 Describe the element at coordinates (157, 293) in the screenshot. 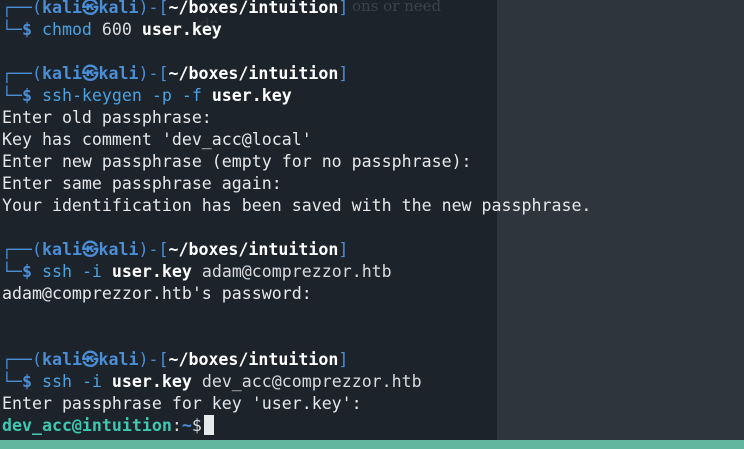

I see `output-line: adam@comprezzor.htb's password:` at that location.